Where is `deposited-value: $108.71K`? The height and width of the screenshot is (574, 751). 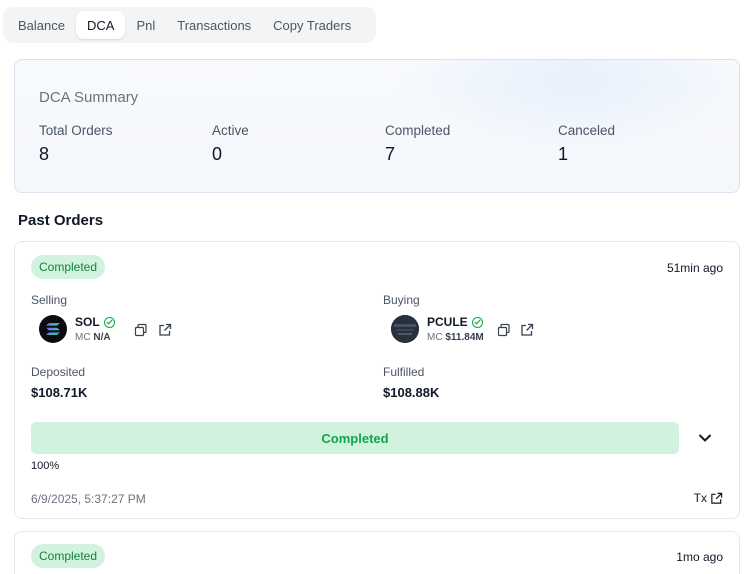 deposited-value: $108.71K is located at coordinates (59, 392).